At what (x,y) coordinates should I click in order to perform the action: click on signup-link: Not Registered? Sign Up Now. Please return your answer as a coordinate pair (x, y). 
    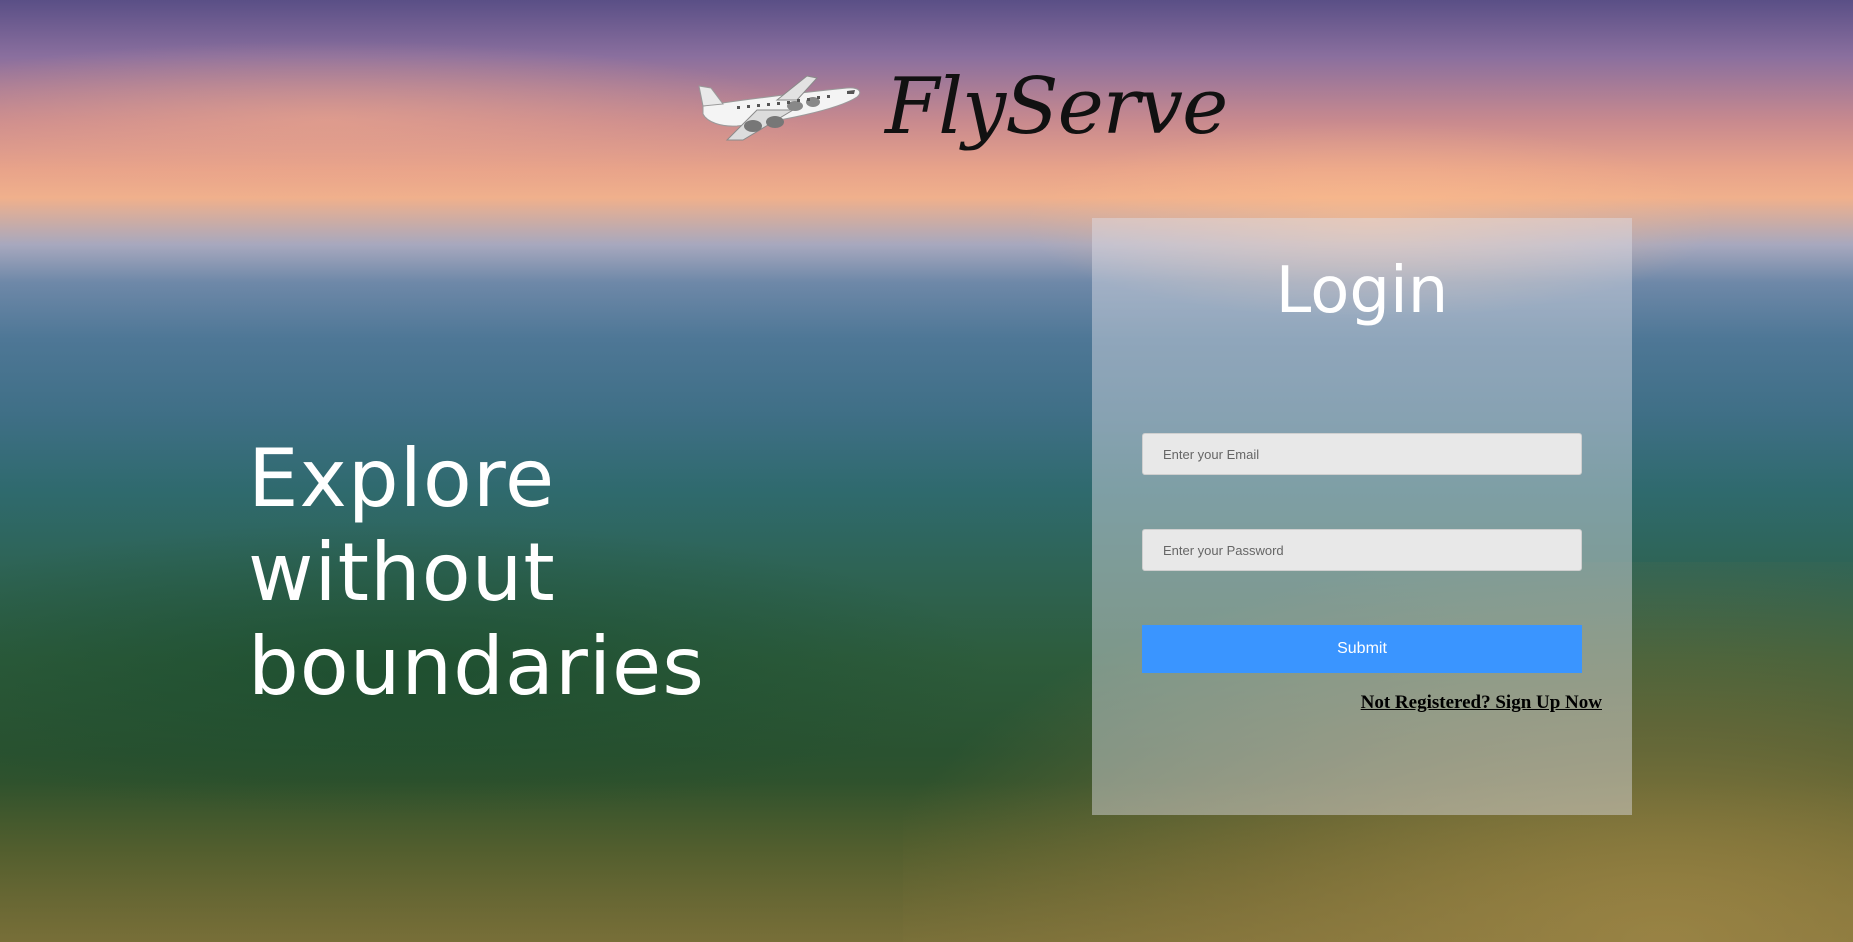
    Looking at the image, I should click on (1474, 703).